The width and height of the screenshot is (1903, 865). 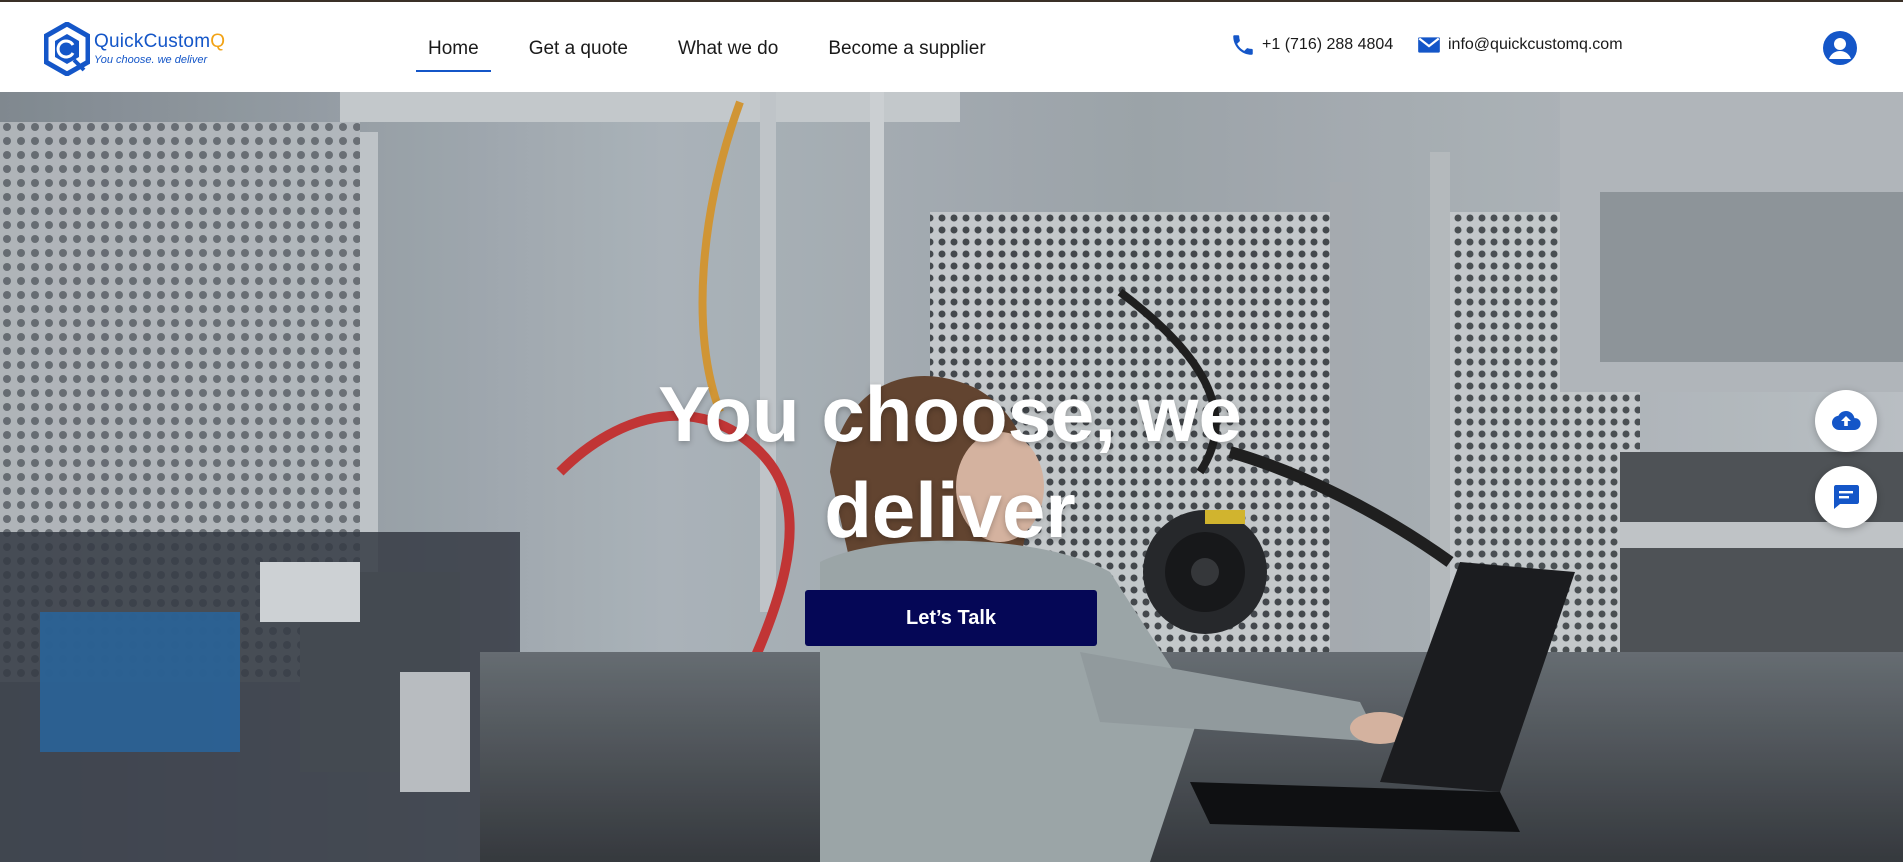 I want to click on cloud-upload-icon, so click(x=1846, y=420).